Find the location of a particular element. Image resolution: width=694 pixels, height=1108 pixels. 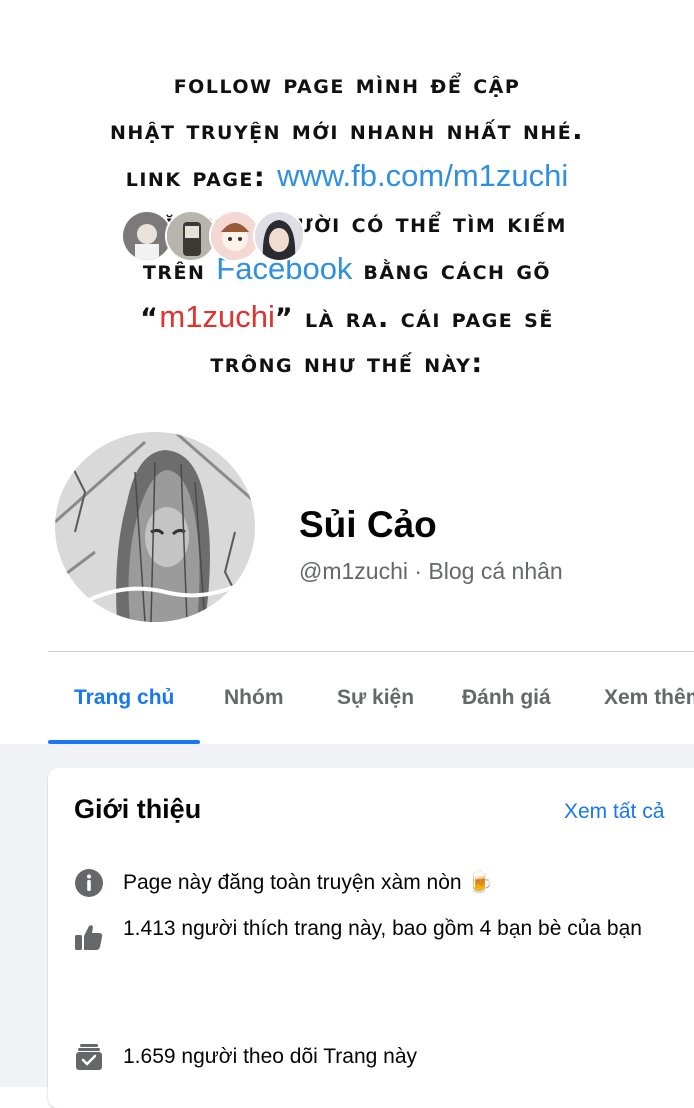

page-subtitle: @m1zuchi · Blog cá nhân is located at coordinates (431, 571).